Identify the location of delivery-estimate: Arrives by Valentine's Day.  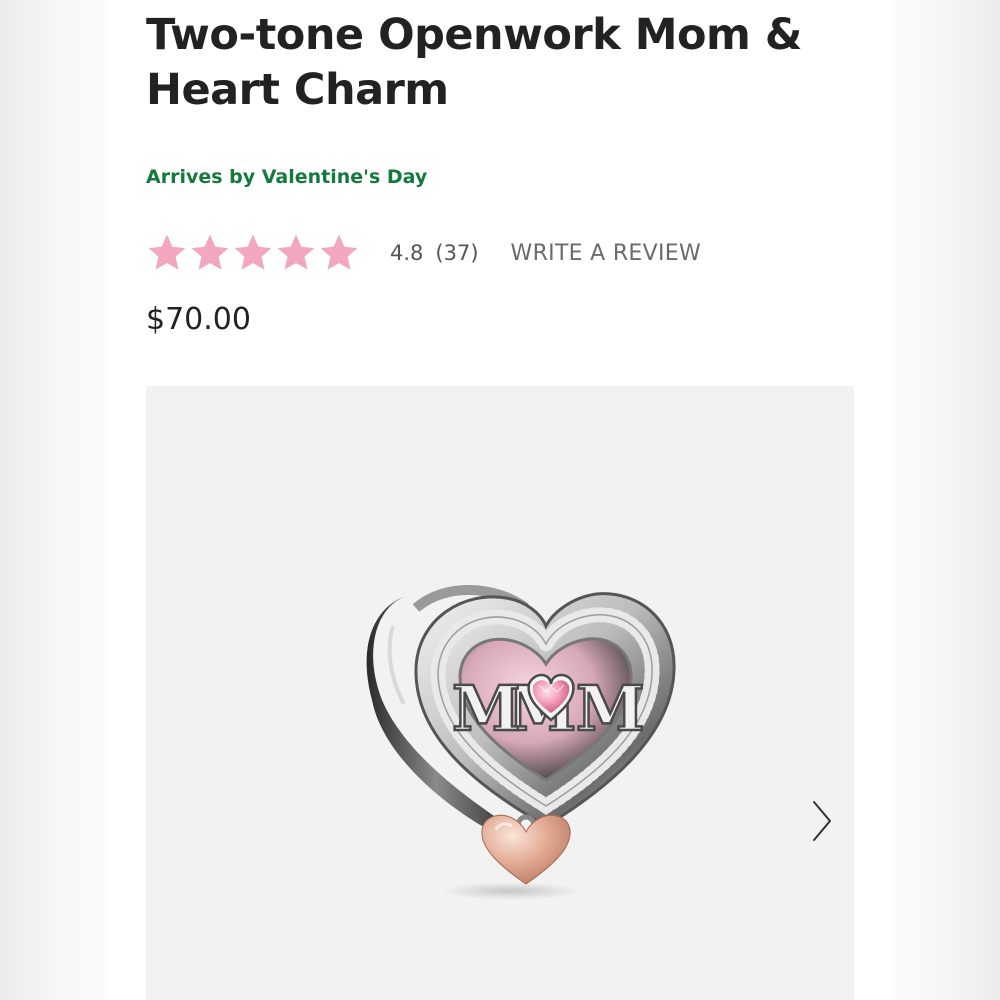
(287, 177).